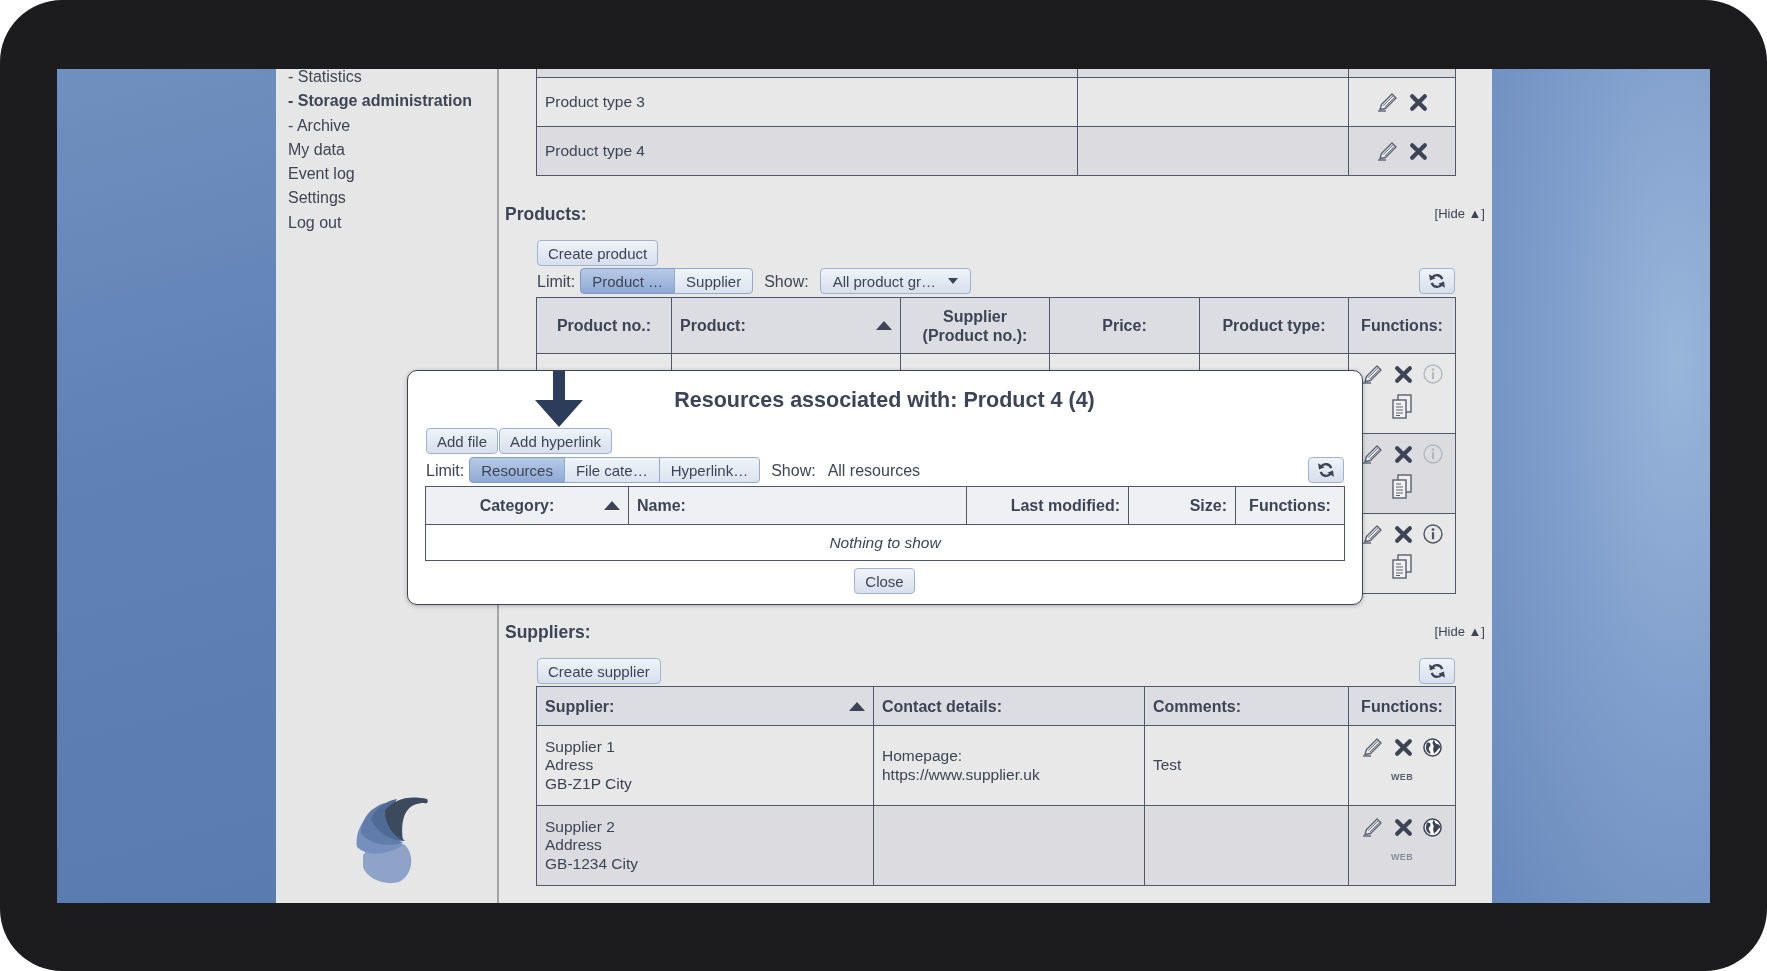 The height and width of the screenshot is (971, 1767). What do you see at coordinates (1432, 534) in the screenshot?
I see `info-icon` at bounding box center [1432, 534].